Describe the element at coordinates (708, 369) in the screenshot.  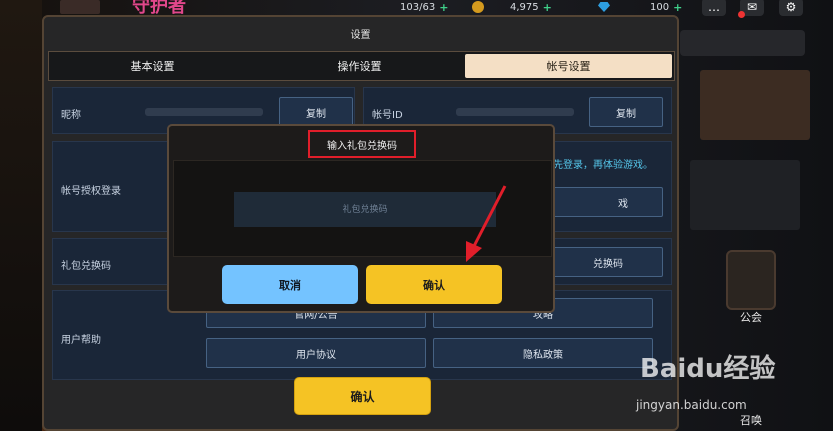
I see `baidu-watermark-logo: Baidu经验` at that location.